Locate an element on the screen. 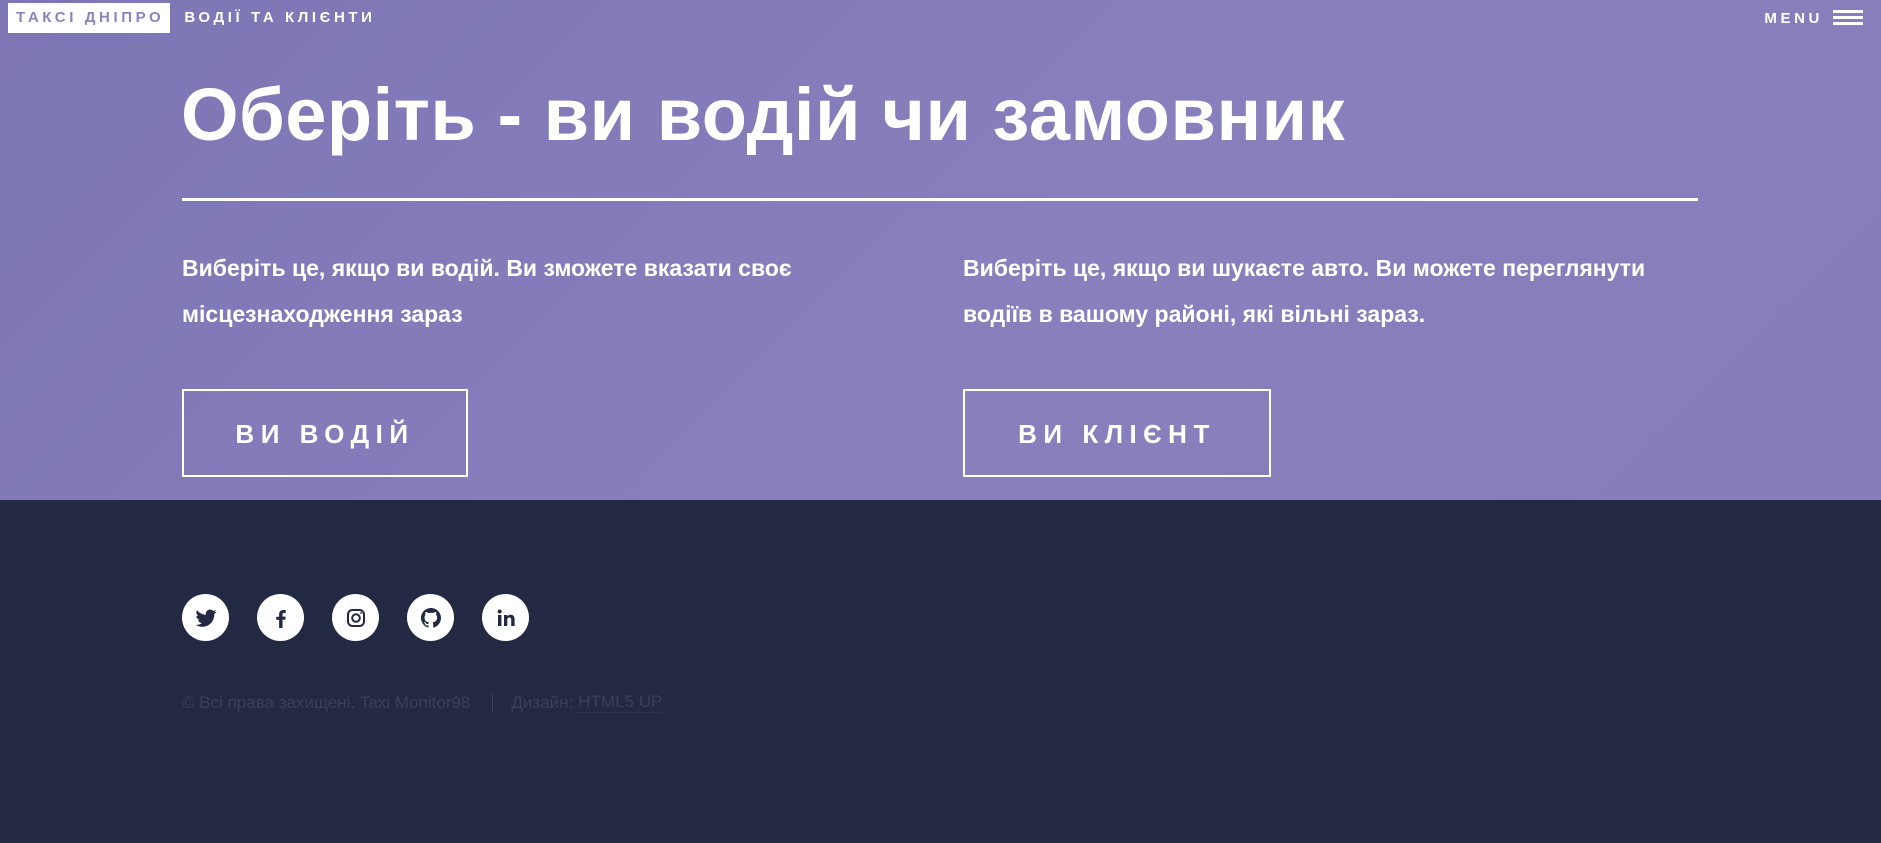 The image size is (1881, 843). design-credit-link: HTML5 UP is located at coordinates (620, 702).